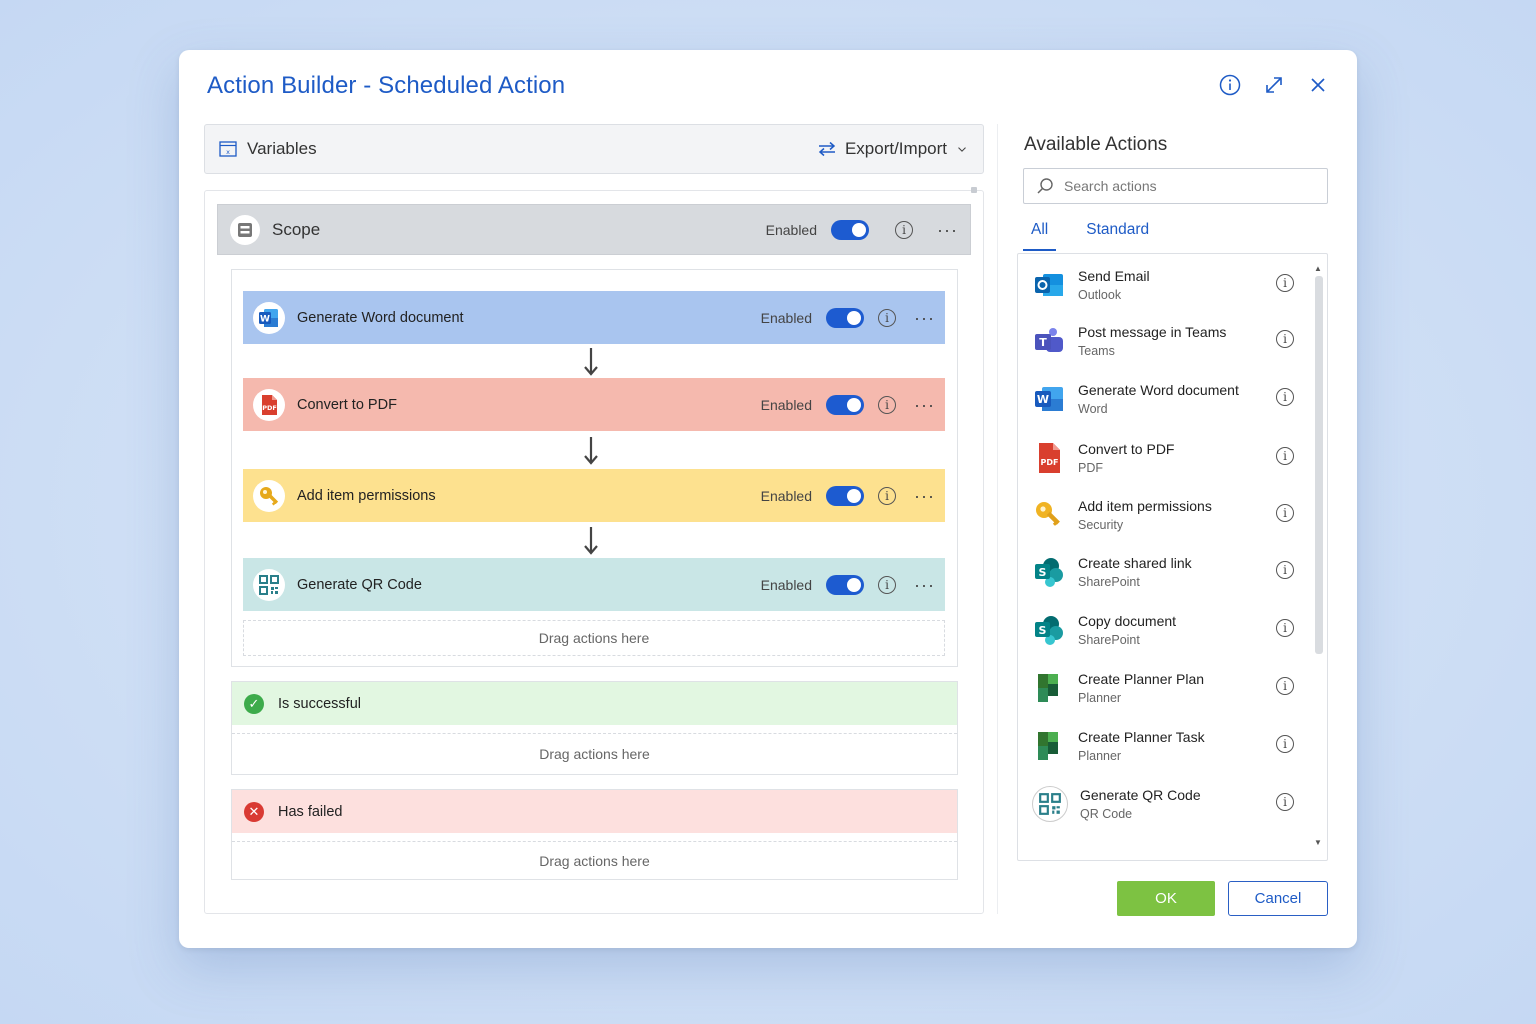 The width and height of the screenshot is (1536, 1024). Describe the element at coordinates (296, 229) in the screenshot. I see `scope-label: Scope` at that location.